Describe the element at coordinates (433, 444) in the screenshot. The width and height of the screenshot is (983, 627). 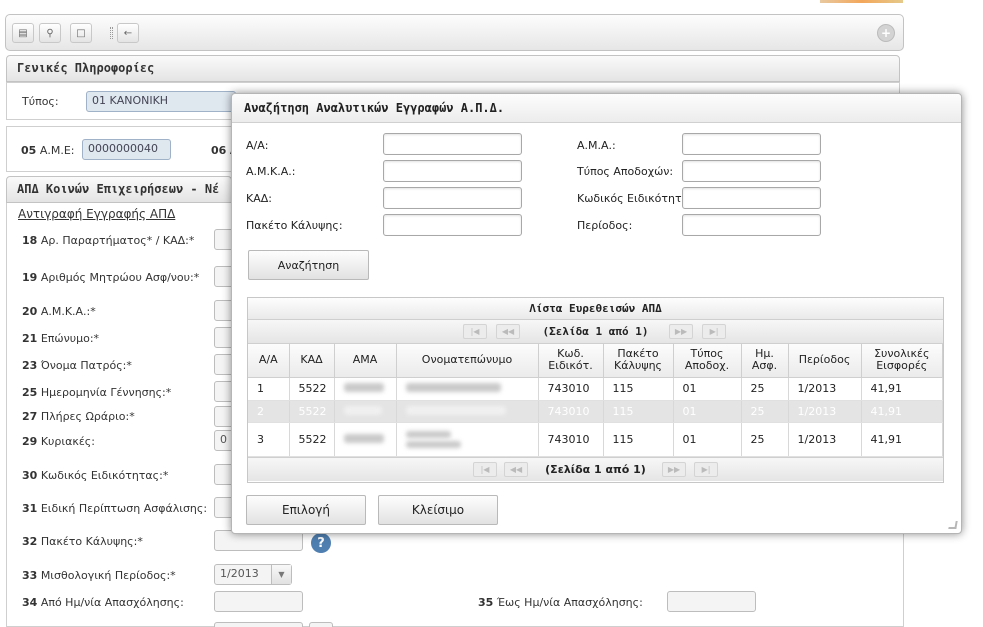
I see `redacted-name-line2` at that location.